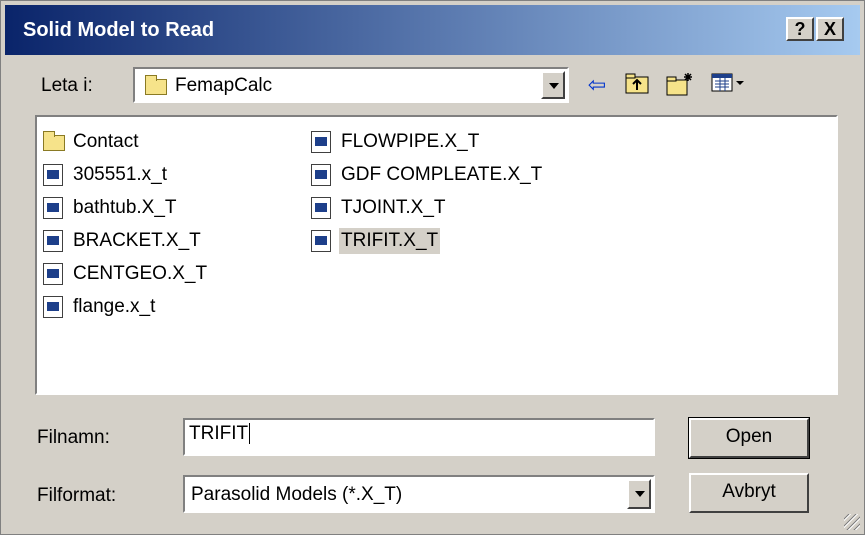 This screenshot has height=535, width=865. What do you see at coordinates (250, 433) in the screenshot?
I see `text-cursor` at bounding box center [250, 433].